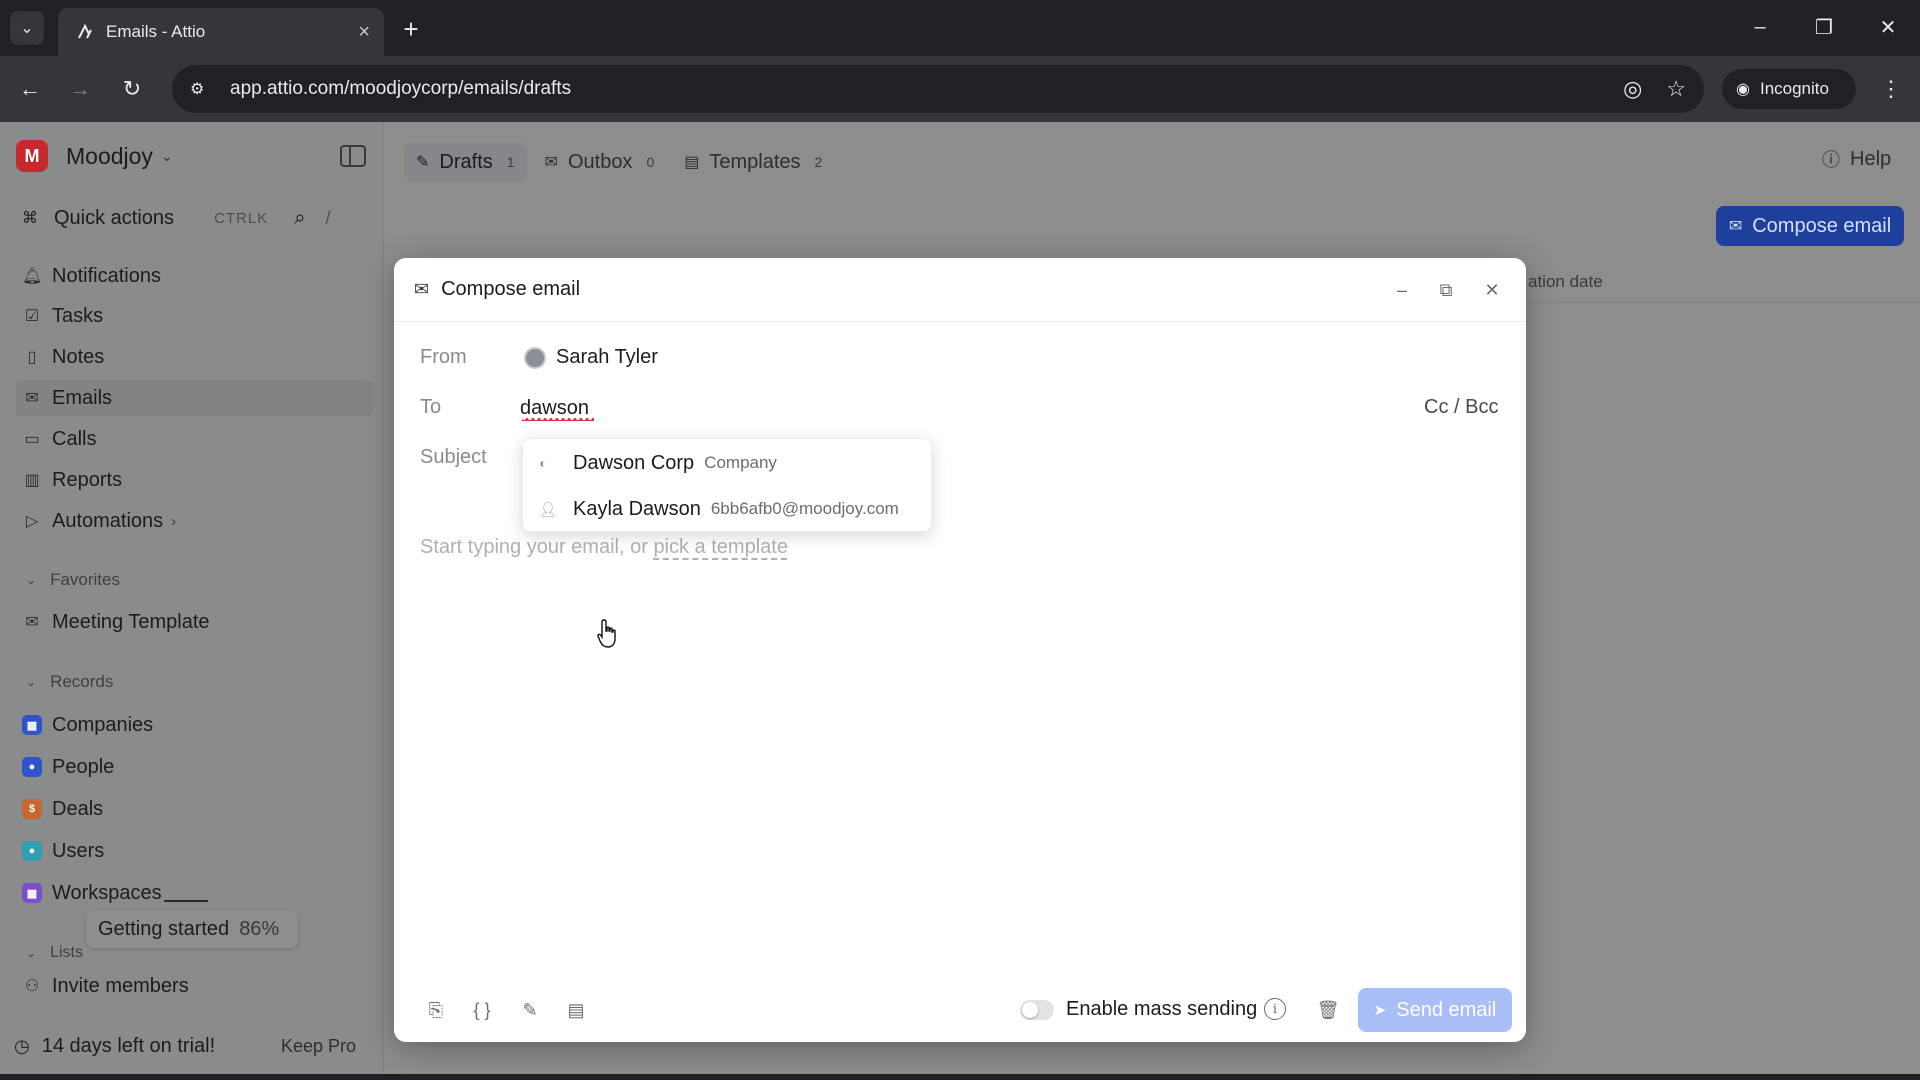  Describe the element at coordinates (720, 547) in the screenshot. I see `pick-template-link: pick a template` at that location.